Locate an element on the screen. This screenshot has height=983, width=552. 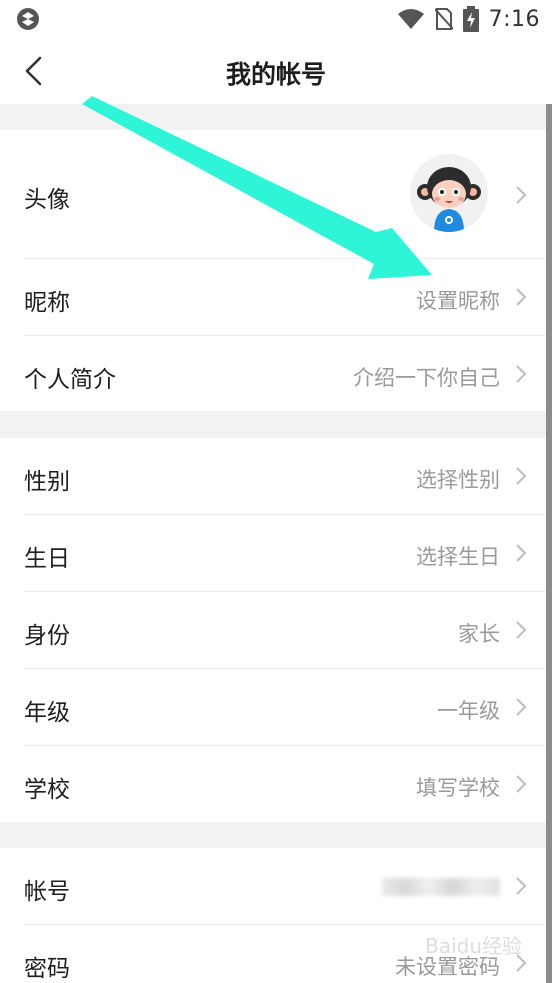
row-school: 学校 填写学校 is located at coordinates (273, 784).